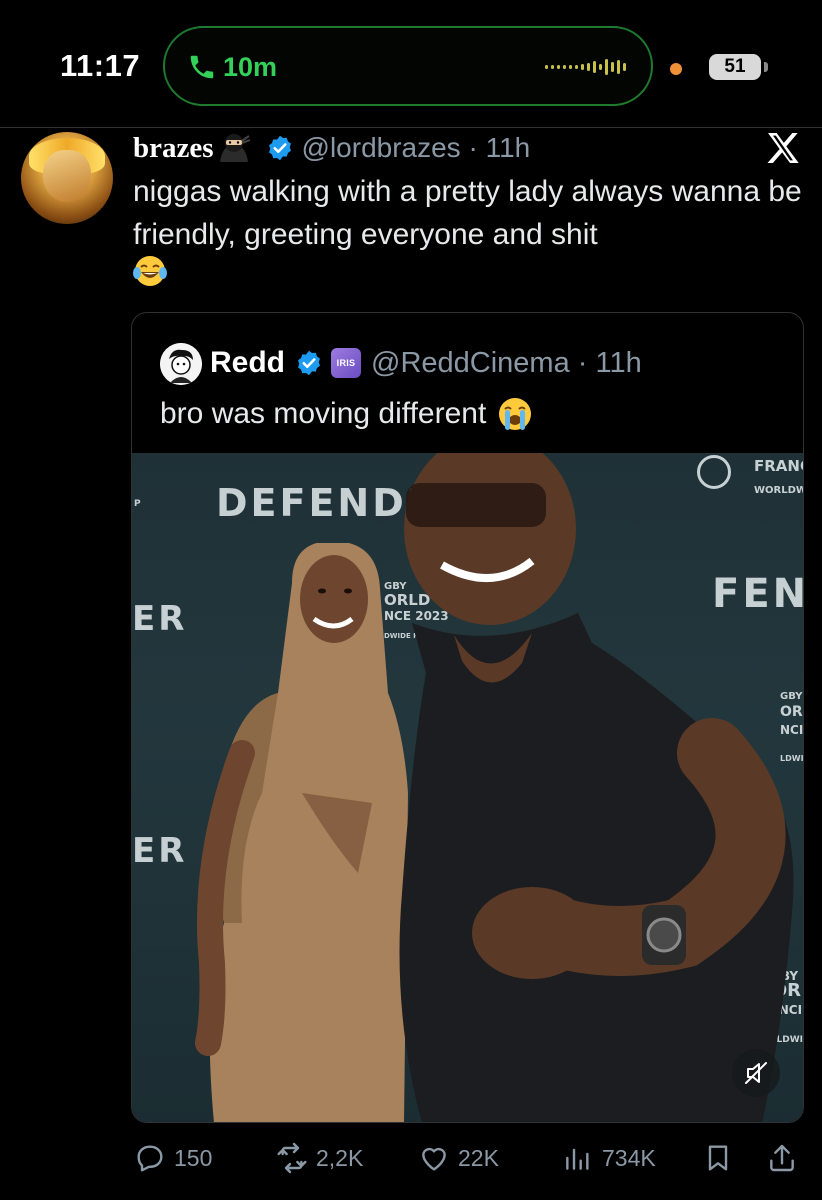 The height and width of the screenshot is (1200, 822). What do you see at coordinates (629, 1157) in the screenshot?
I see `view-count: 734K` at bounding box center [629, 1157].